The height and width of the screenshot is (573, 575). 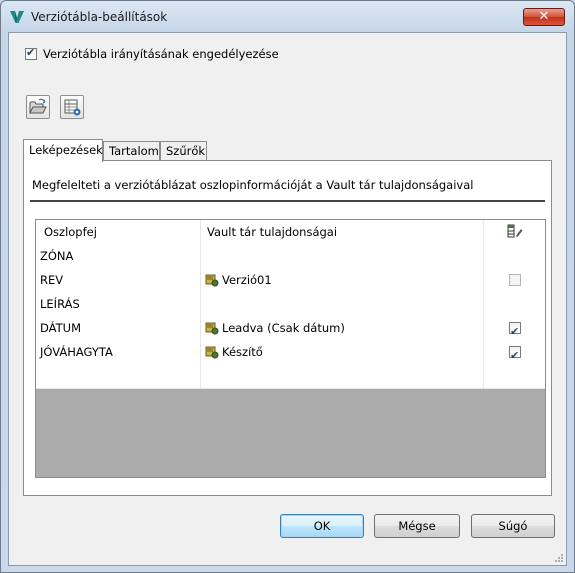 I want to click on row-vault-property: Leadva (Csak dátum), so click(x=342, y=328).